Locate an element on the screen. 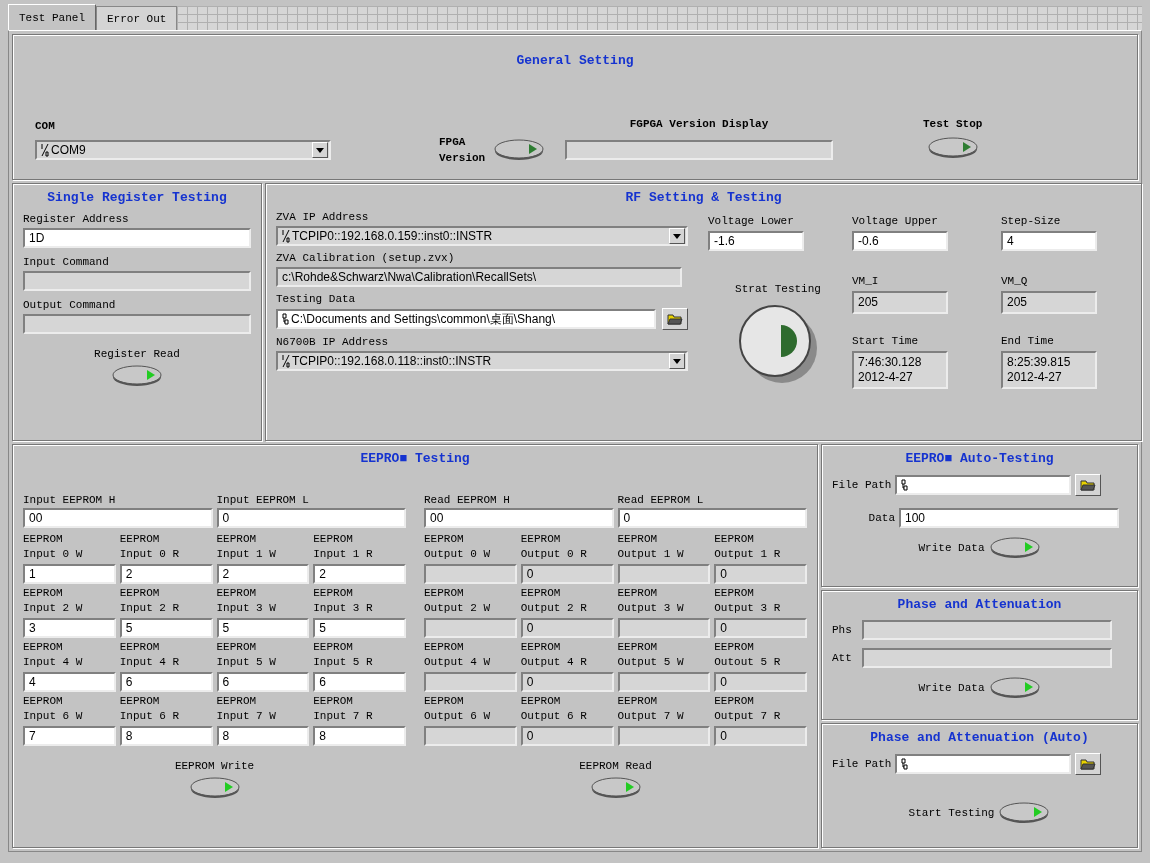 Image resolution: width=1150 pixels, height=863 pixels. panel-title: RF Setting & Testing is located at coordinates (703, 197).